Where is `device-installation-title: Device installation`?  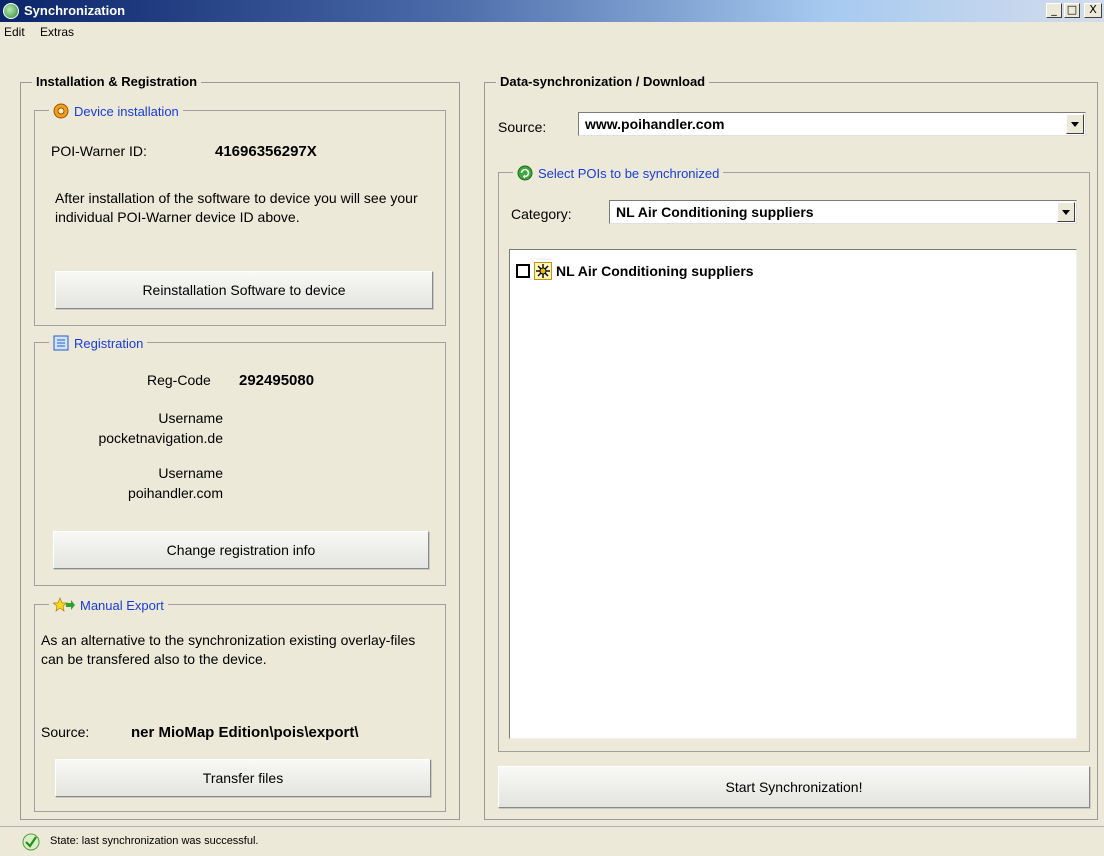 device-installation-title: Device installation is located at coordinates (126, 111).